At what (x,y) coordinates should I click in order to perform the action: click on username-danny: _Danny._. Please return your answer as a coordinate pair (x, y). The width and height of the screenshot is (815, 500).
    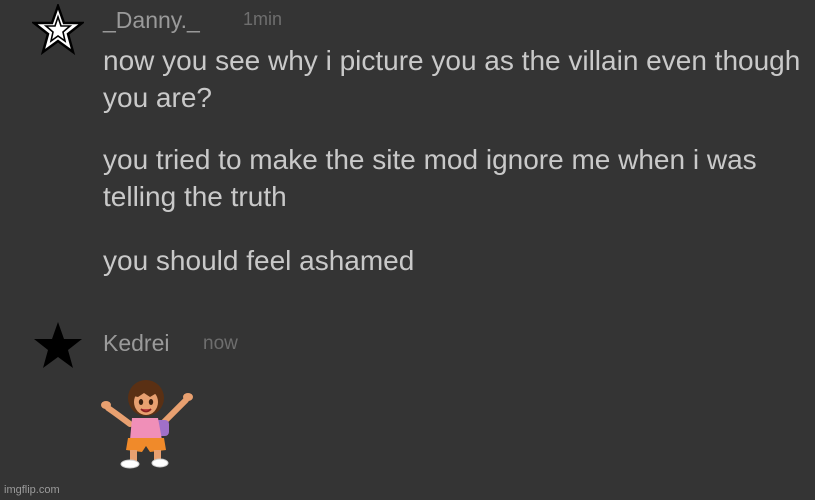
    Looking at the image, I should click on (151, 20).